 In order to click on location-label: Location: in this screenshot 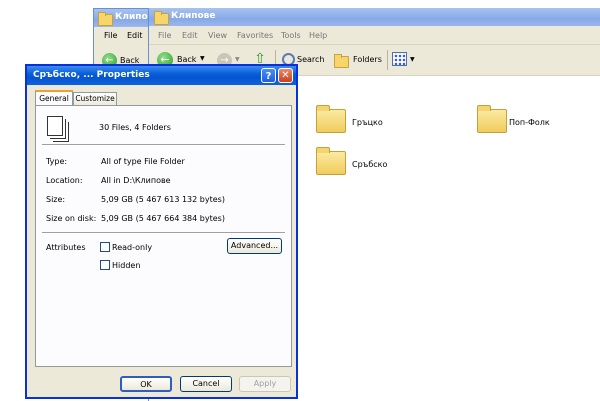, I will do `click(64, 180)`.